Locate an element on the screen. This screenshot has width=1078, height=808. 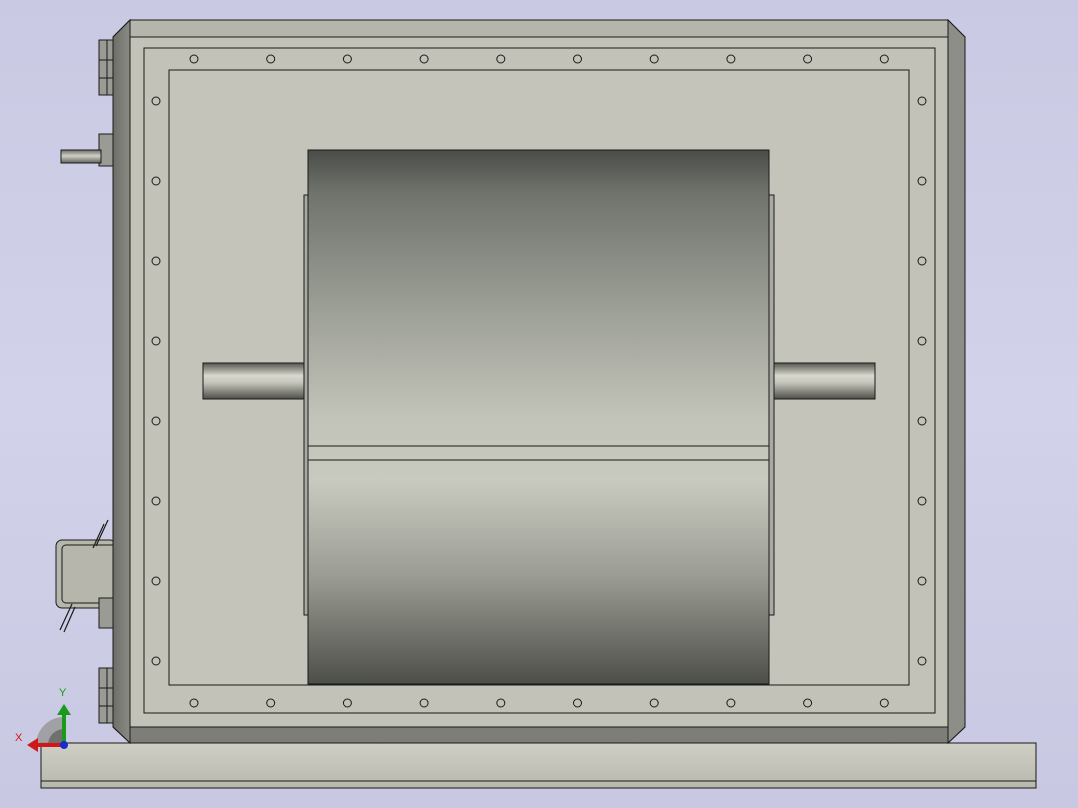
orientation-triad is located at coordinates (49, 728).